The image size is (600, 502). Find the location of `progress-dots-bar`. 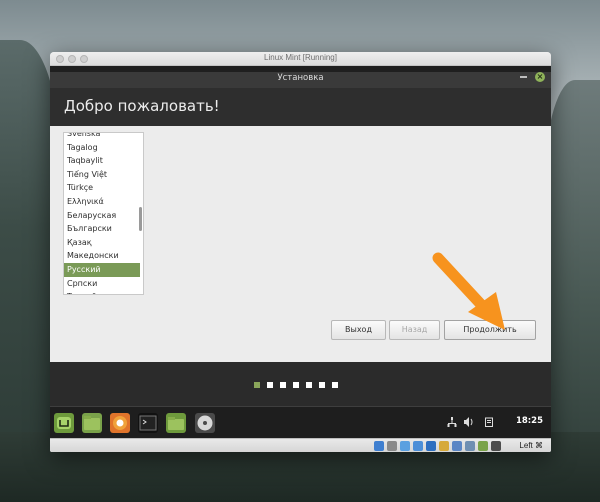

progress-dots-bar is located at coordinates (300, 384).